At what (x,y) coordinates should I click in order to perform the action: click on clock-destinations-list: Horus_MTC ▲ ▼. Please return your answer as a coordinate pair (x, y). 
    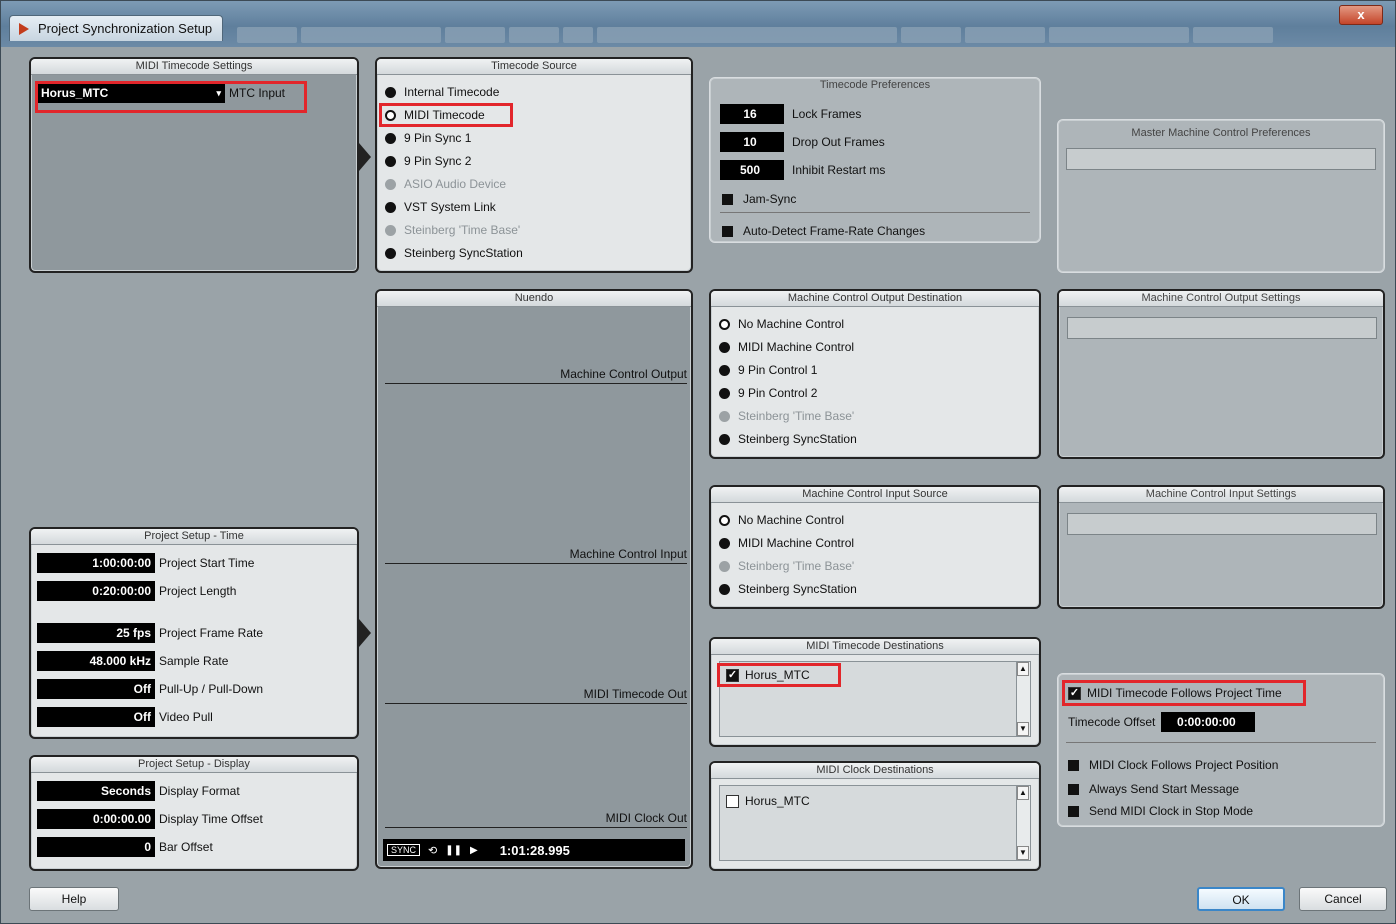
    Looking at the image, I should click on (875, 823).